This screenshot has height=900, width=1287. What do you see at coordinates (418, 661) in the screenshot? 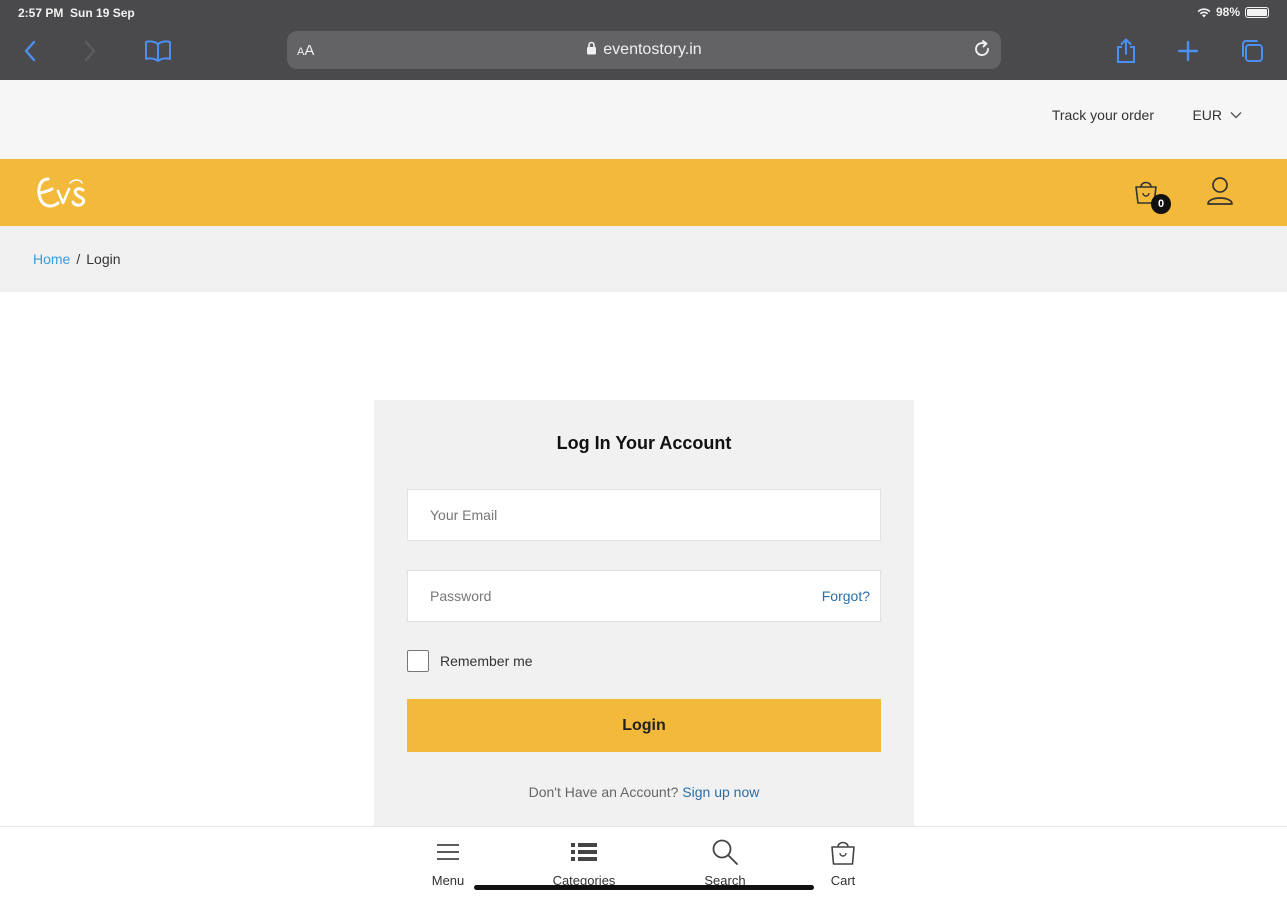
I see `remember-me-checkbox` at bounding box center [418, 661].